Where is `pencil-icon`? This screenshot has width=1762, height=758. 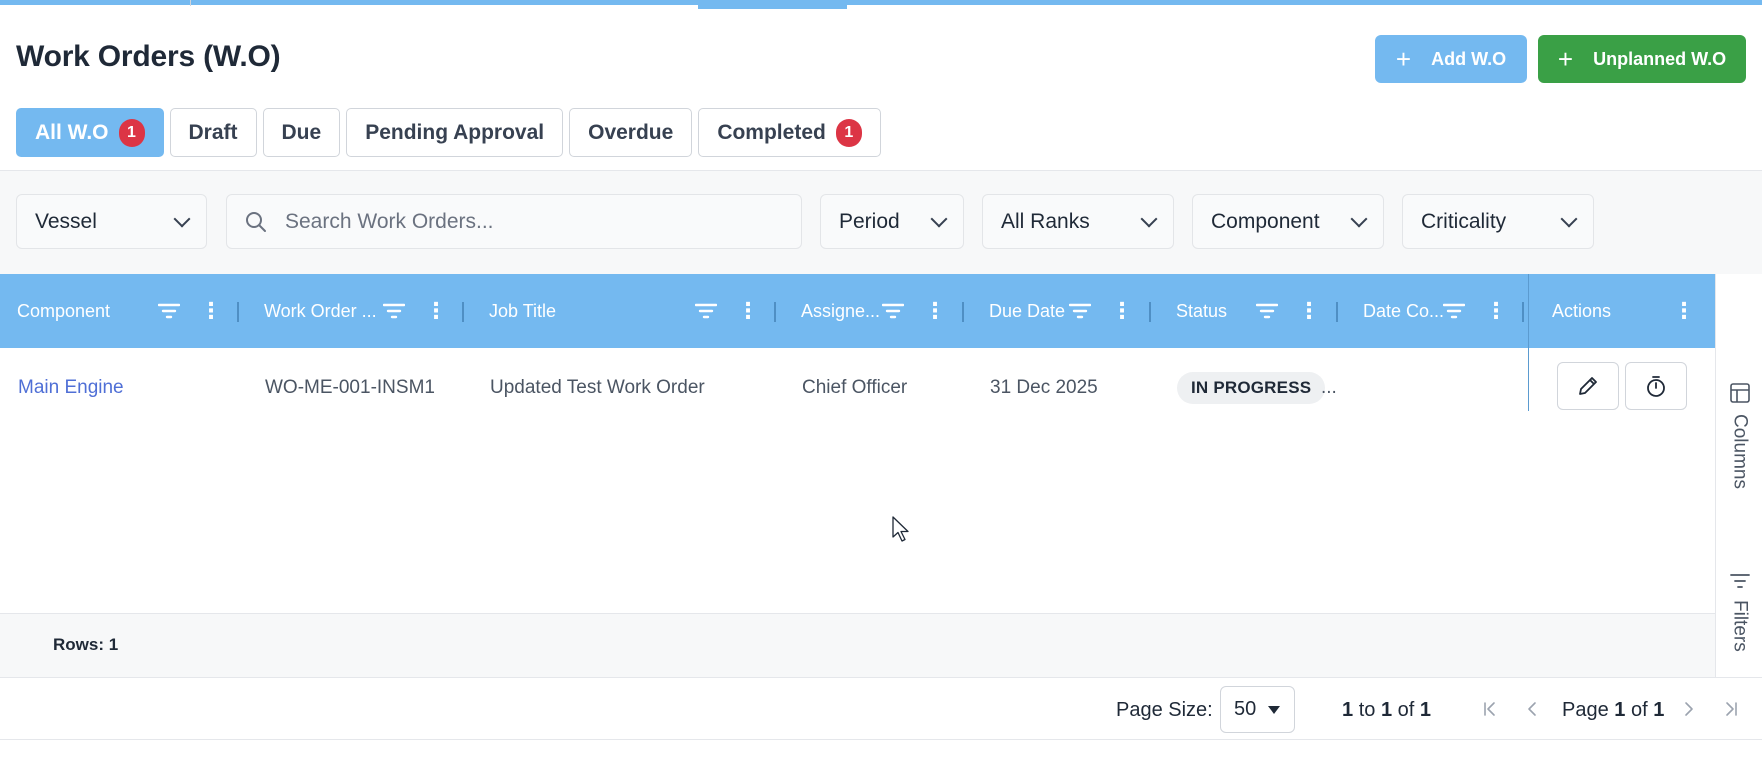 pencil-icon is located at coordinates (1588, 386).